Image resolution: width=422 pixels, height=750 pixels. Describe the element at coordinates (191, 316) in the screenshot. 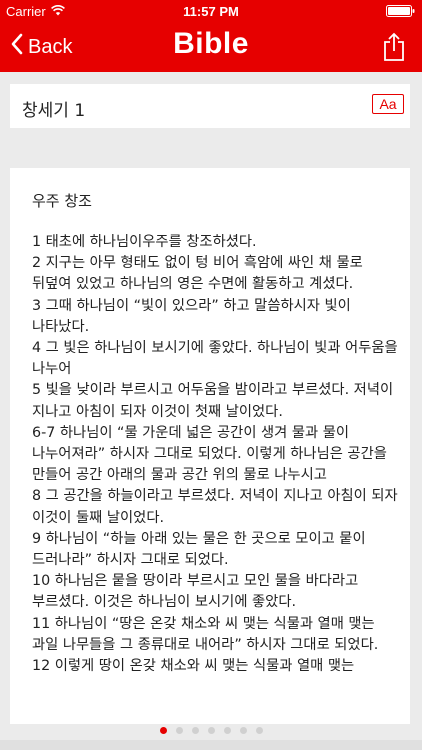

I see `verse: 3 그때 하나님이 “빛이 있으라” 하고 말씀하시자 빛이 나타났다.` at that location.